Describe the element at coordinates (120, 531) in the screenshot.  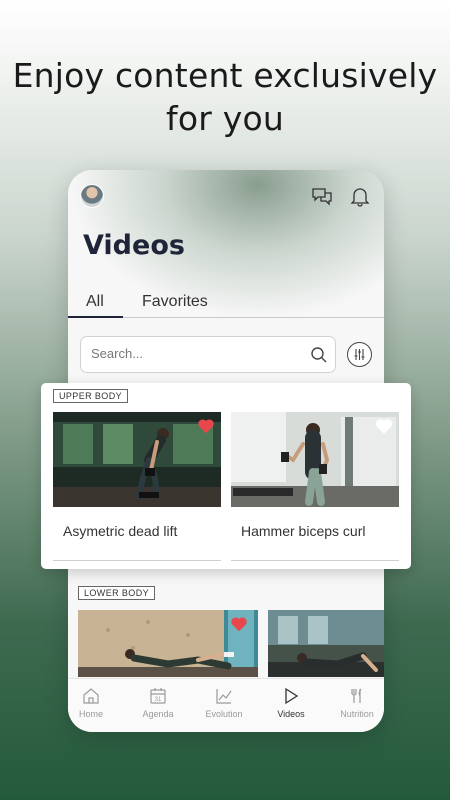
I see `video-title-deadlift: Asymetric dead lift` at that location.